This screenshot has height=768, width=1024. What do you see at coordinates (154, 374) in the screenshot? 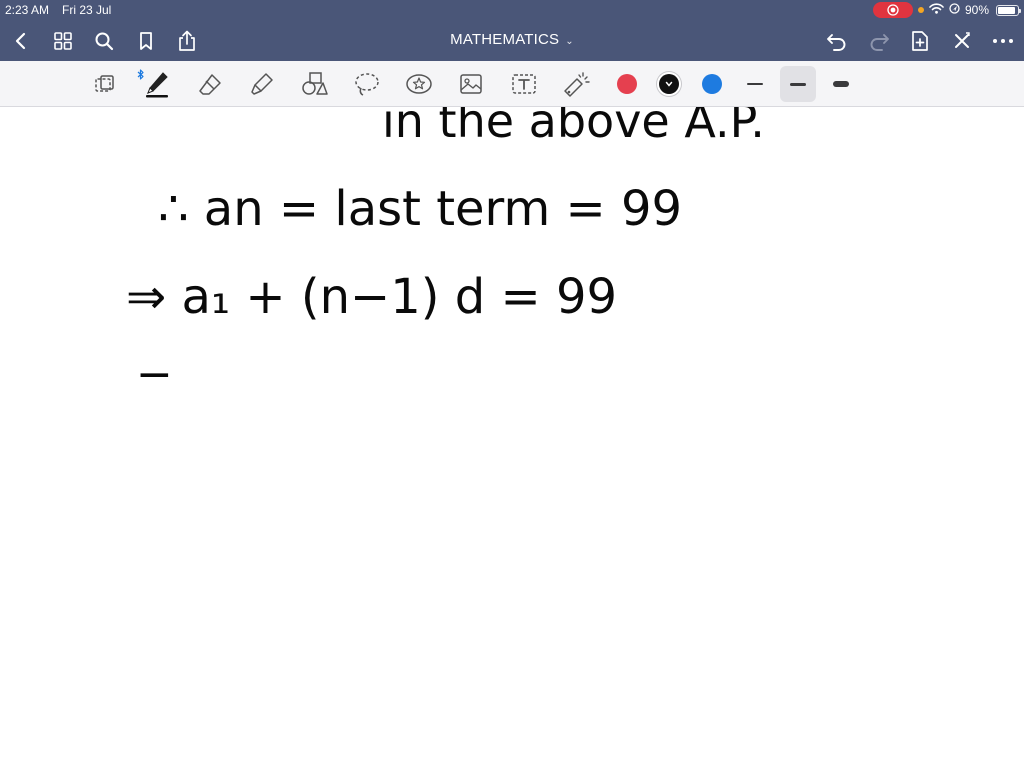
I see `ink-line-4: −` at bounding box center [154, 374].